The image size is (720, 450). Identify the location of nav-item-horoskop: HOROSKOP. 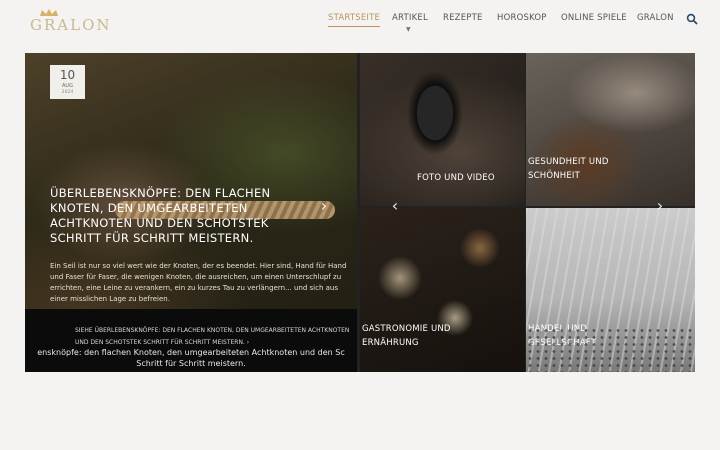
(522, 18).